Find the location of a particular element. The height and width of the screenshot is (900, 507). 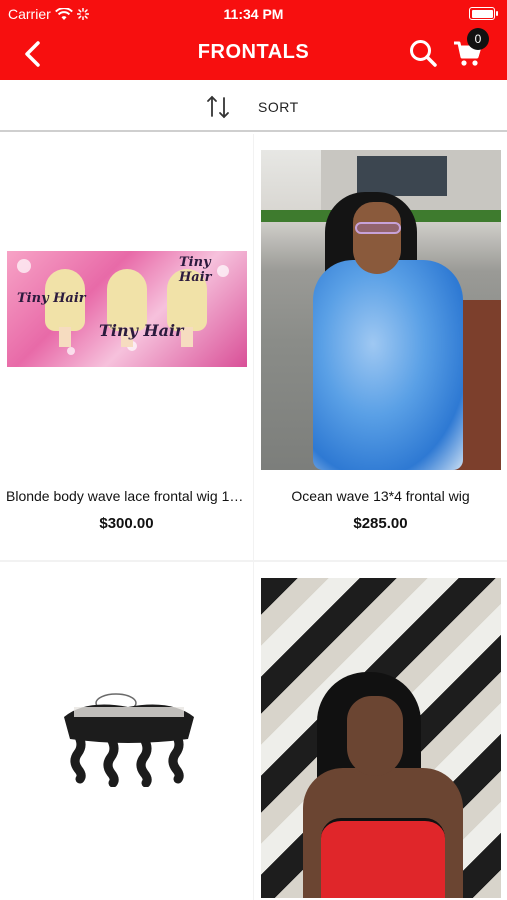

product-price: $285.00 is located at coordinates (380, 523).